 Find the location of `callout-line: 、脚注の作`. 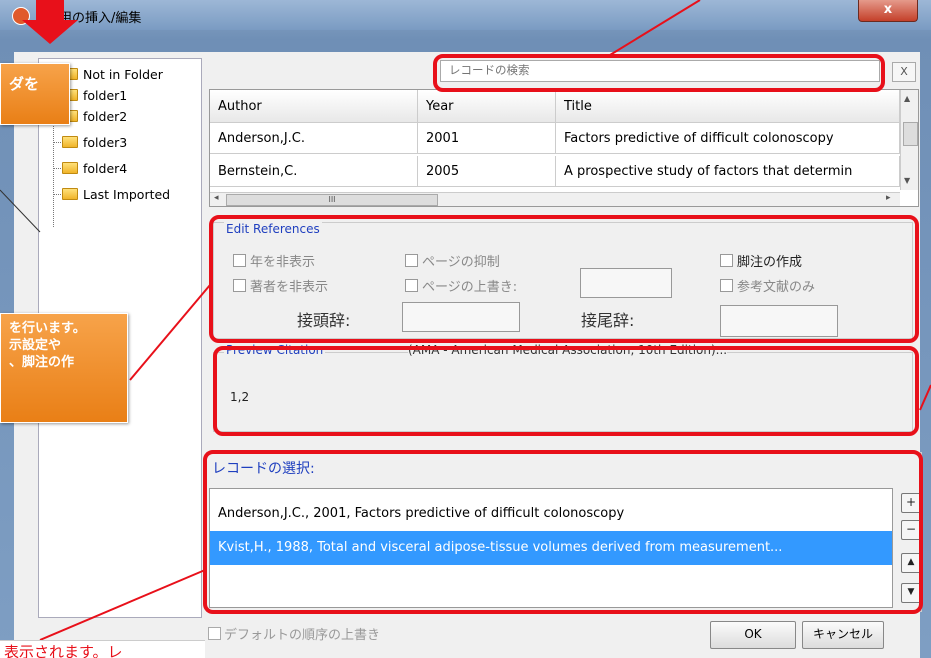

callout-line: 、脚注の作 is located at coordinates (42, 362).